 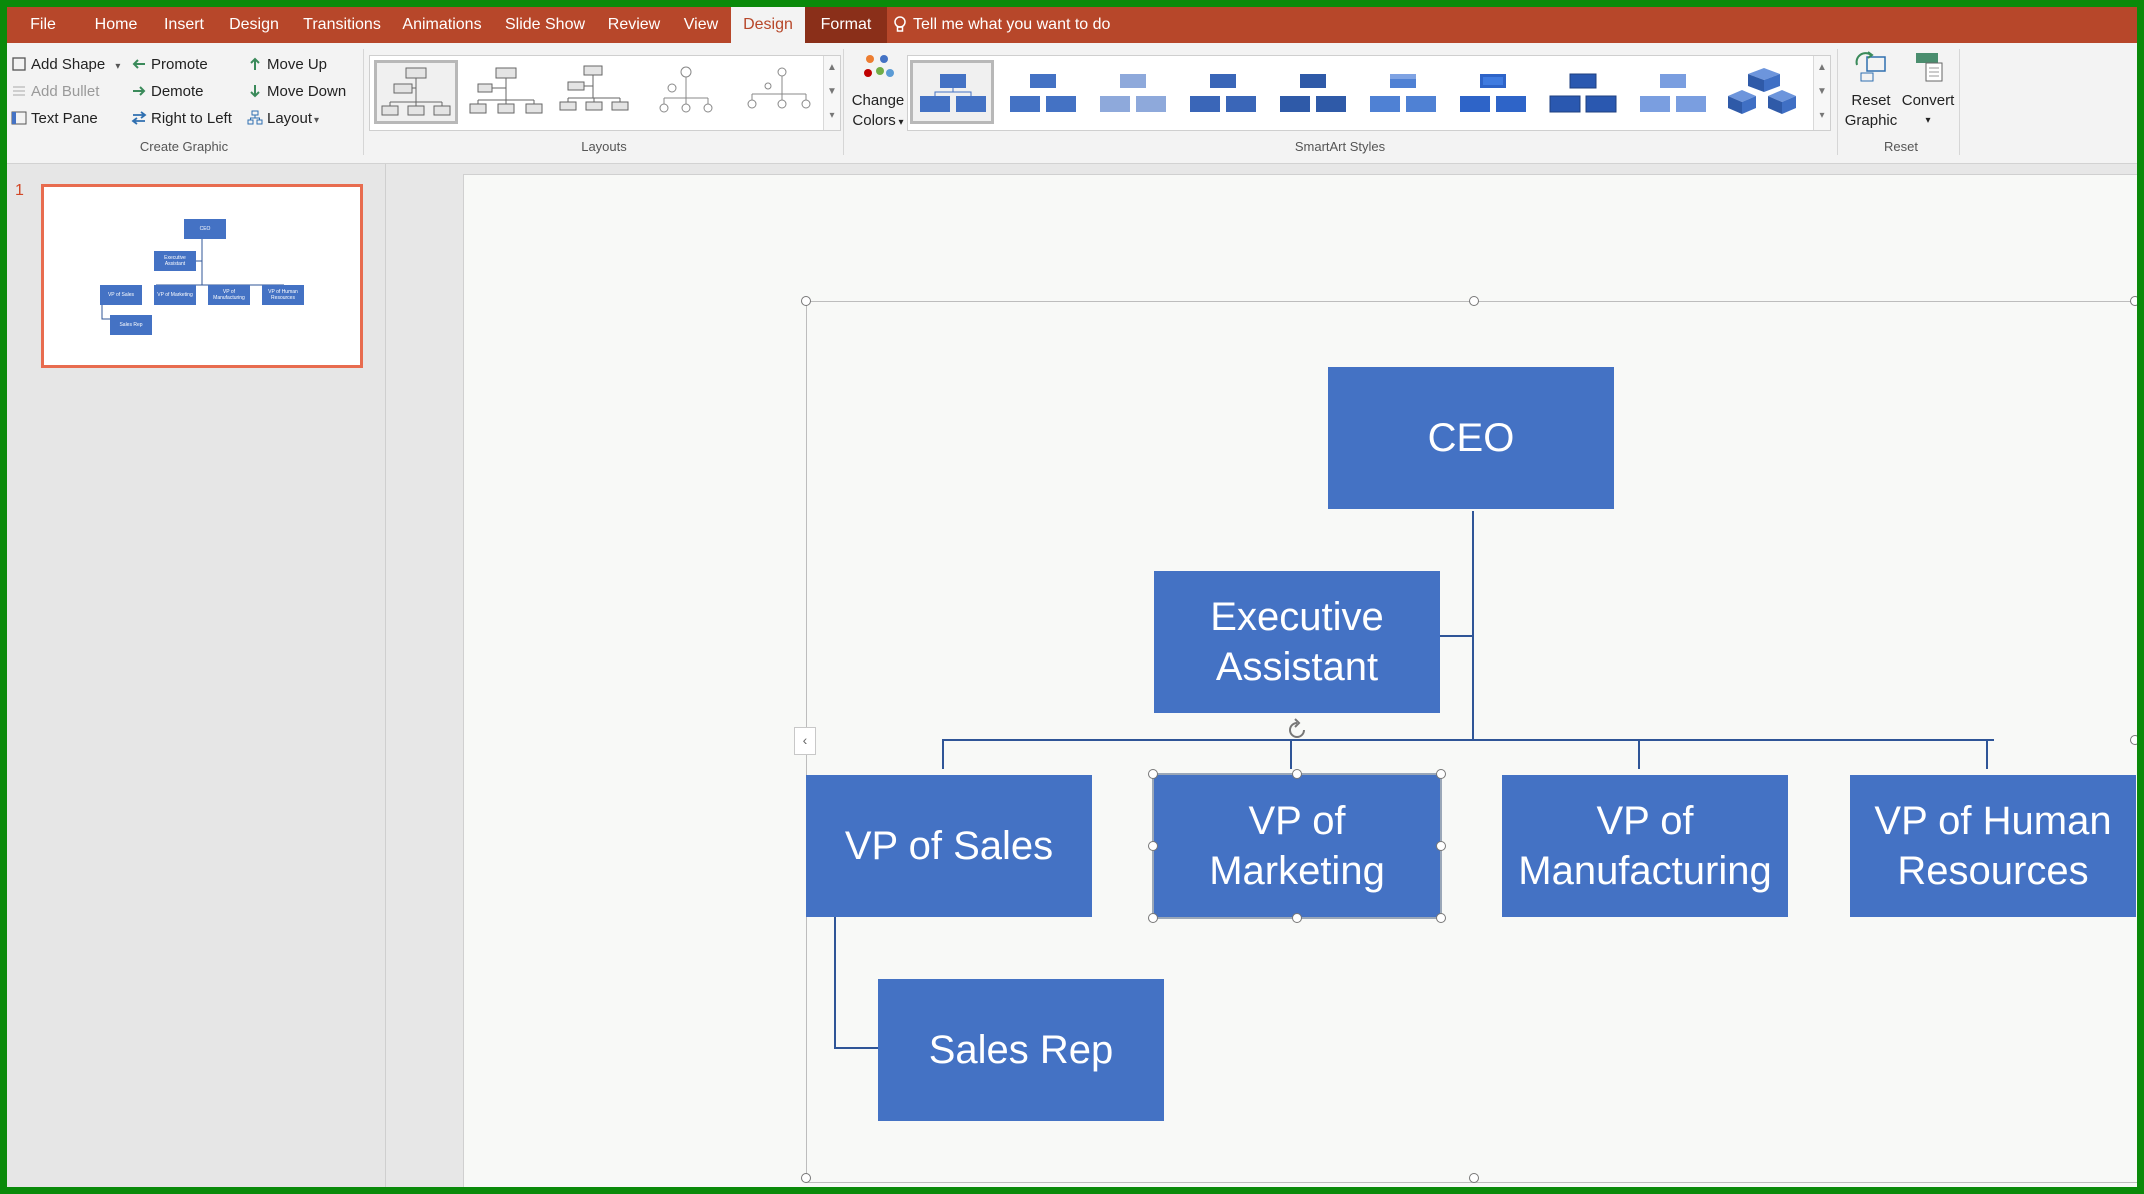 I want to click on node-executive-assistant: Executive Assistant, so click(x=1297, y=642).